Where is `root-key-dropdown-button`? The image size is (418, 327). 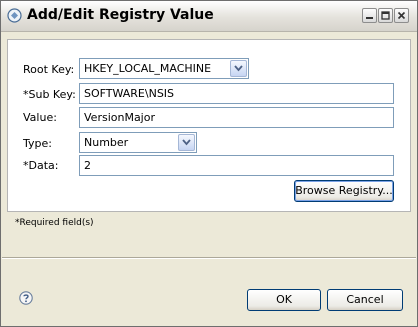
root-key-dropdown-button is located at coordinates (238, 68).